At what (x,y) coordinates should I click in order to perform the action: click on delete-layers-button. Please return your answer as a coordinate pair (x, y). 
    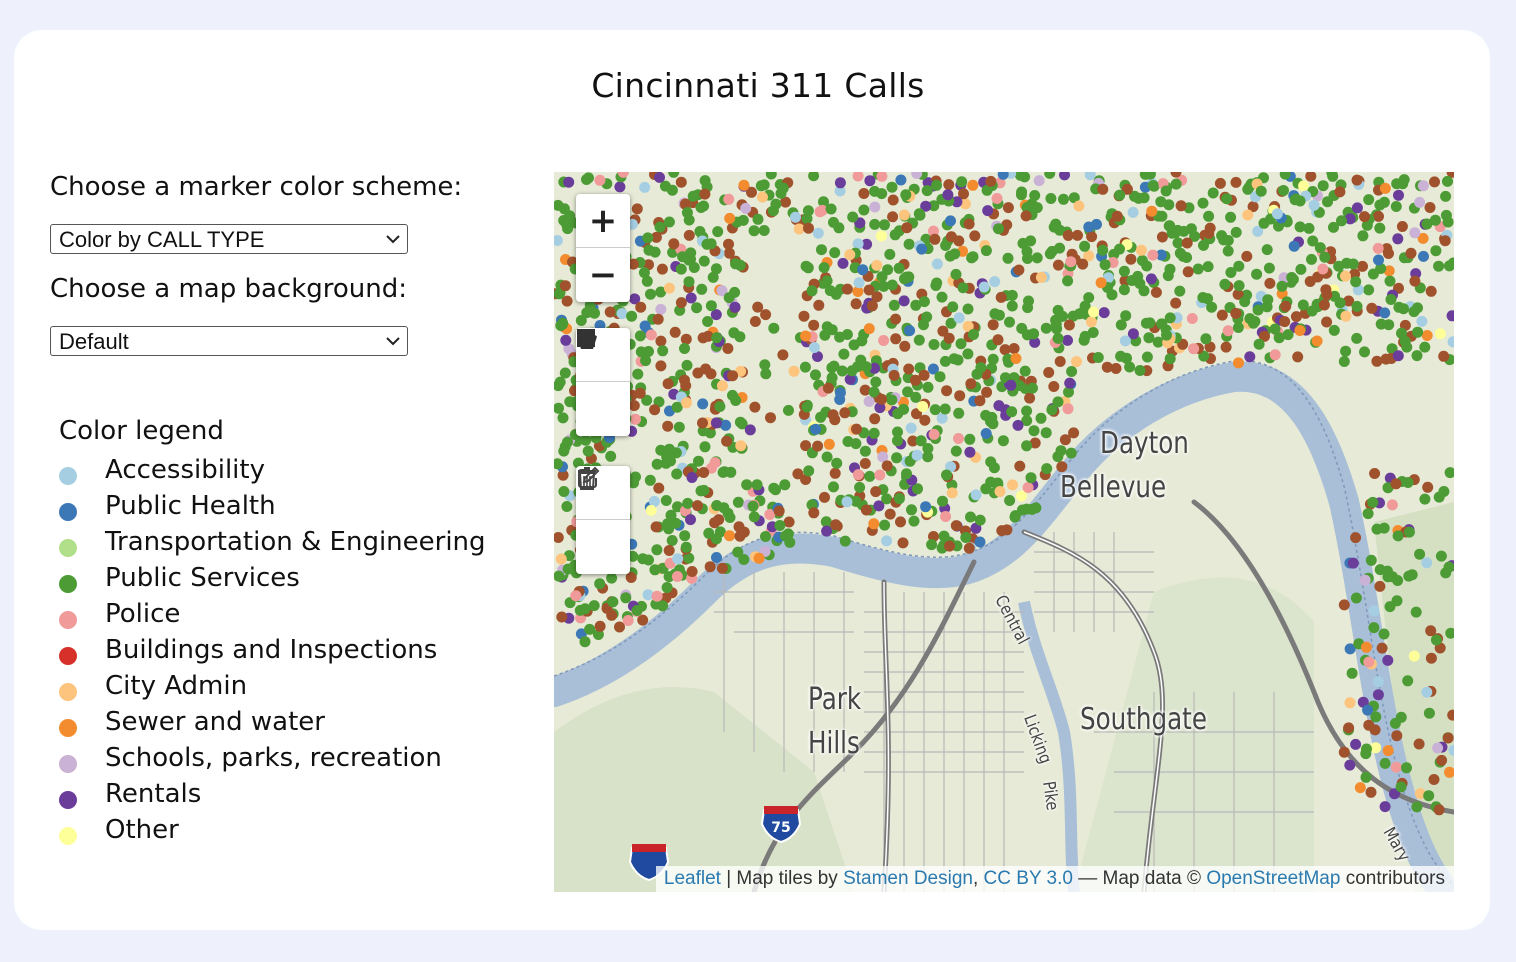
    Looking at the image, I should click on (603, 520).